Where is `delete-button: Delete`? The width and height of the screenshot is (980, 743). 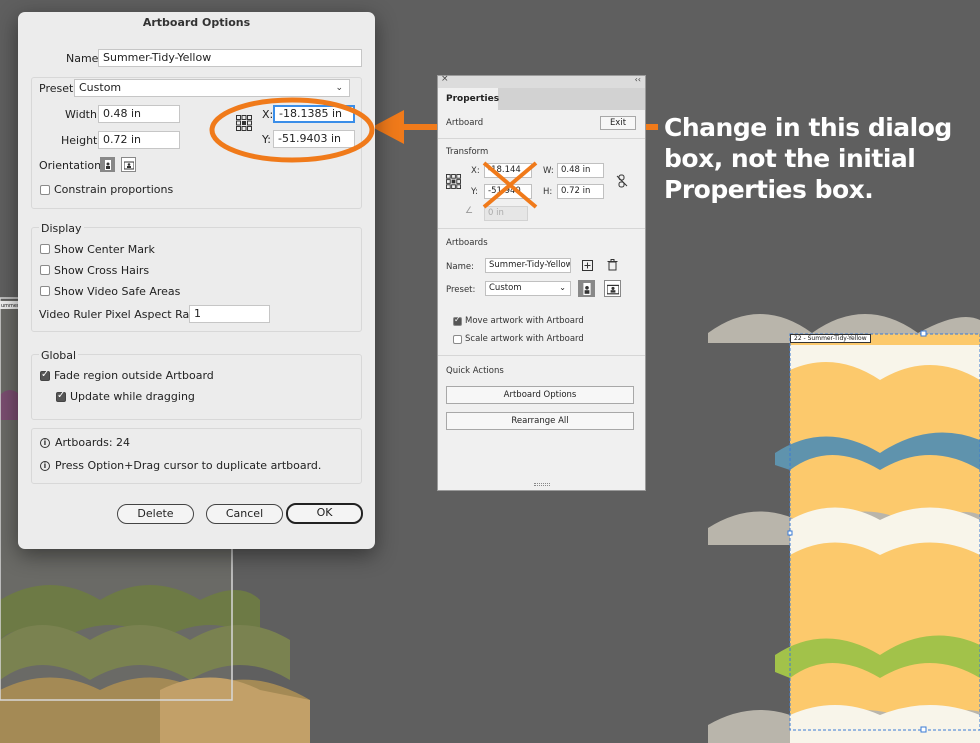 delete-button: Delete is located at coordinates (155, 514).